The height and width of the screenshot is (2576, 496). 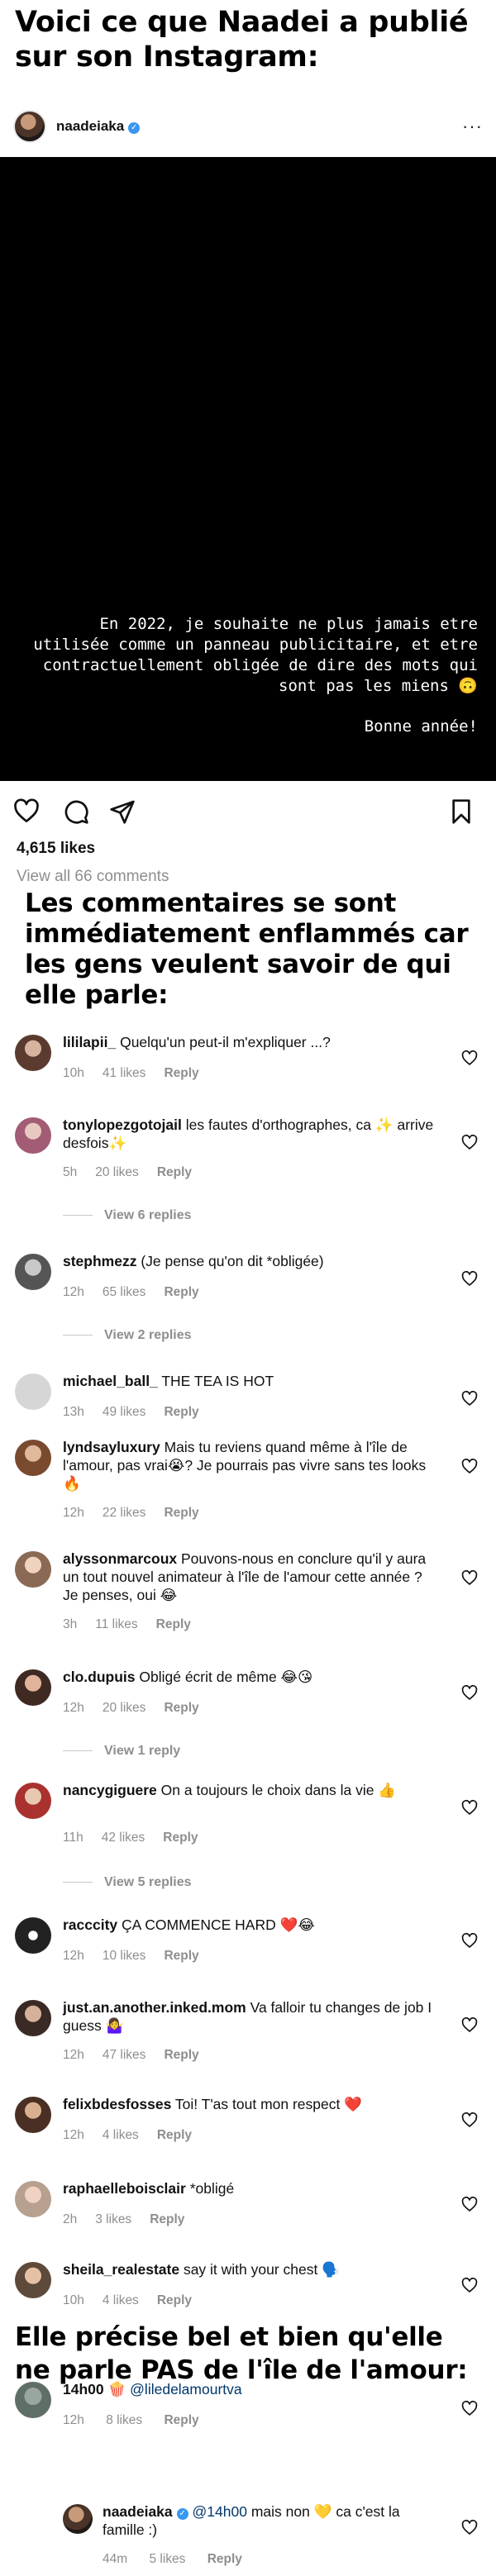 I want to click on comment-username: alyssonmarcoux, so click(x=120, y=1559).